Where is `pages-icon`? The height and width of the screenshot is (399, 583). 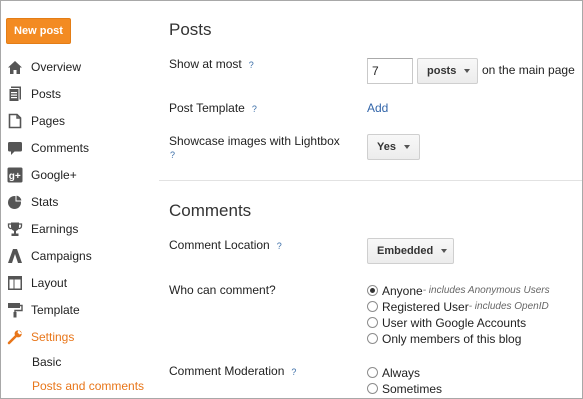 pages-icon is located at coordinates (15, 121).